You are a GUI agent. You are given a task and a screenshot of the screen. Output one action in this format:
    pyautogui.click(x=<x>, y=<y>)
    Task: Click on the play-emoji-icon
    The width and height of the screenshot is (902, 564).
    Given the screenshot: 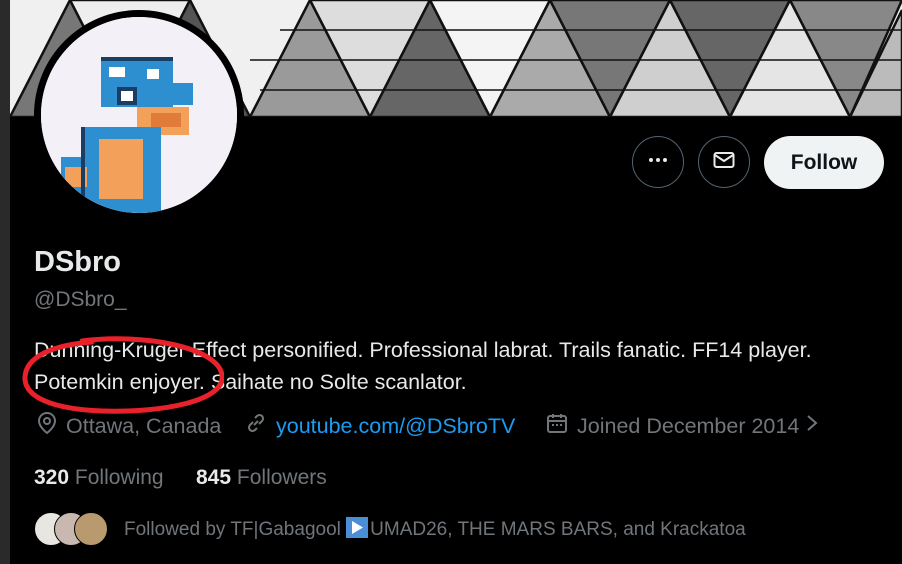 What is the action you would take?
    pyautogui.click(x=357, y=527)
    